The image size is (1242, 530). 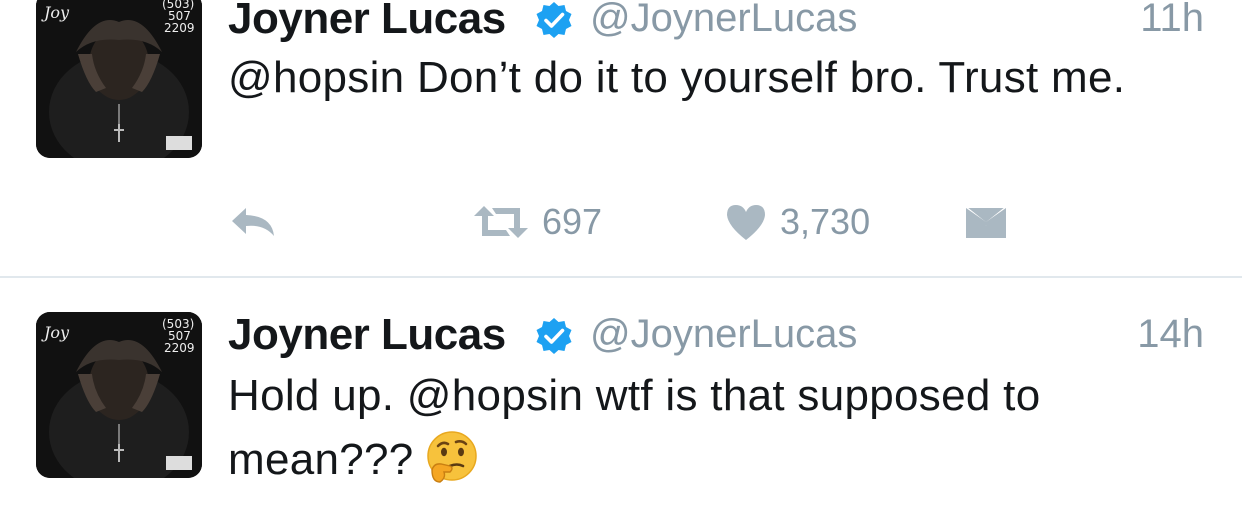 I want to click on retweet-icon, so click(x=501, y=222).